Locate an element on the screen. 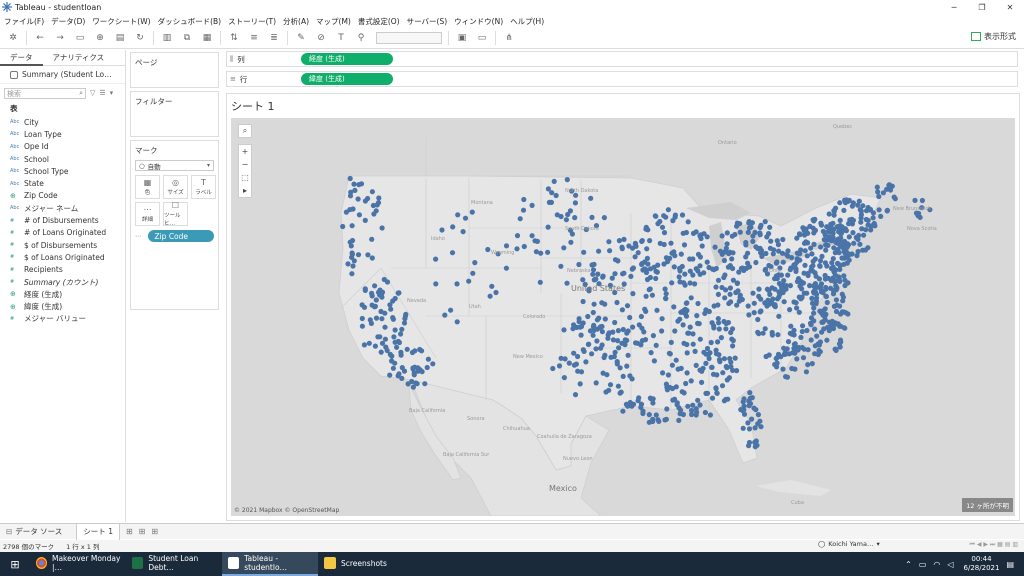 The image size is (1024, 576). latitude-pill: 緯度 (生成) is located at coordinates (347, 79).